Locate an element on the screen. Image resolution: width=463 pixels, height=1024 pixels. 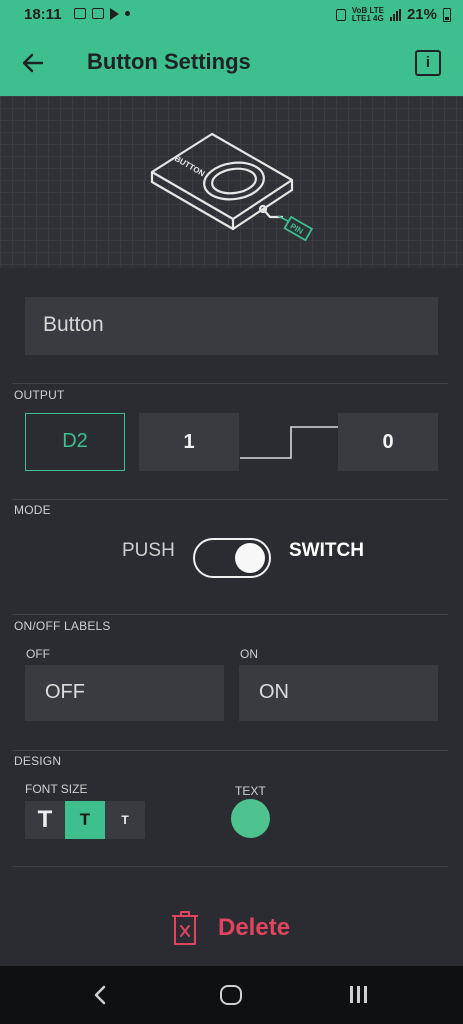
info-icon: i is located at coordinates (428, 62).